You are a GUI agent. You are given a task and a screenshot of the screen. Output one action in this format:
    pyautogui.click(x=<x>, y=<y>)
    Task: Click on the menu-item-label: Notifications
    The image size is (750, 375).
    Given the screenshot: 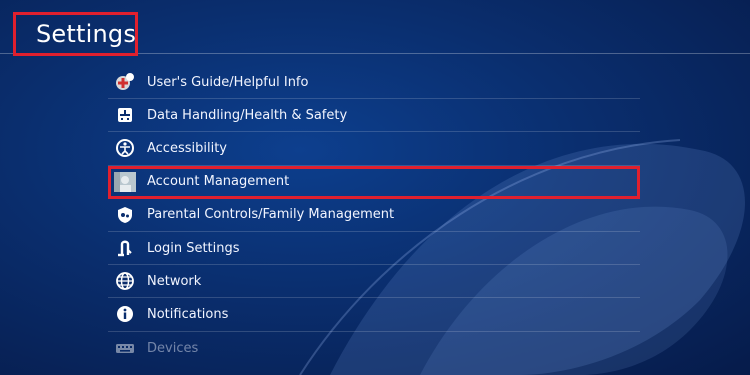 What is the action you would take?
    pyautogui.click(x=188, y=314)
    